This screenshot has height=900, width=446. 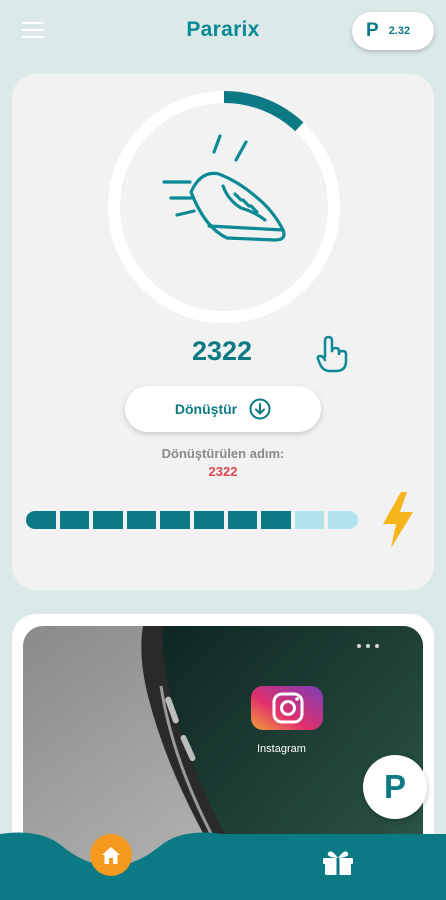 What do you see at coordinates (281, 749) in the screenshot?
I see `ad-image-caption: Instagram` at bounding box center [281, 749].